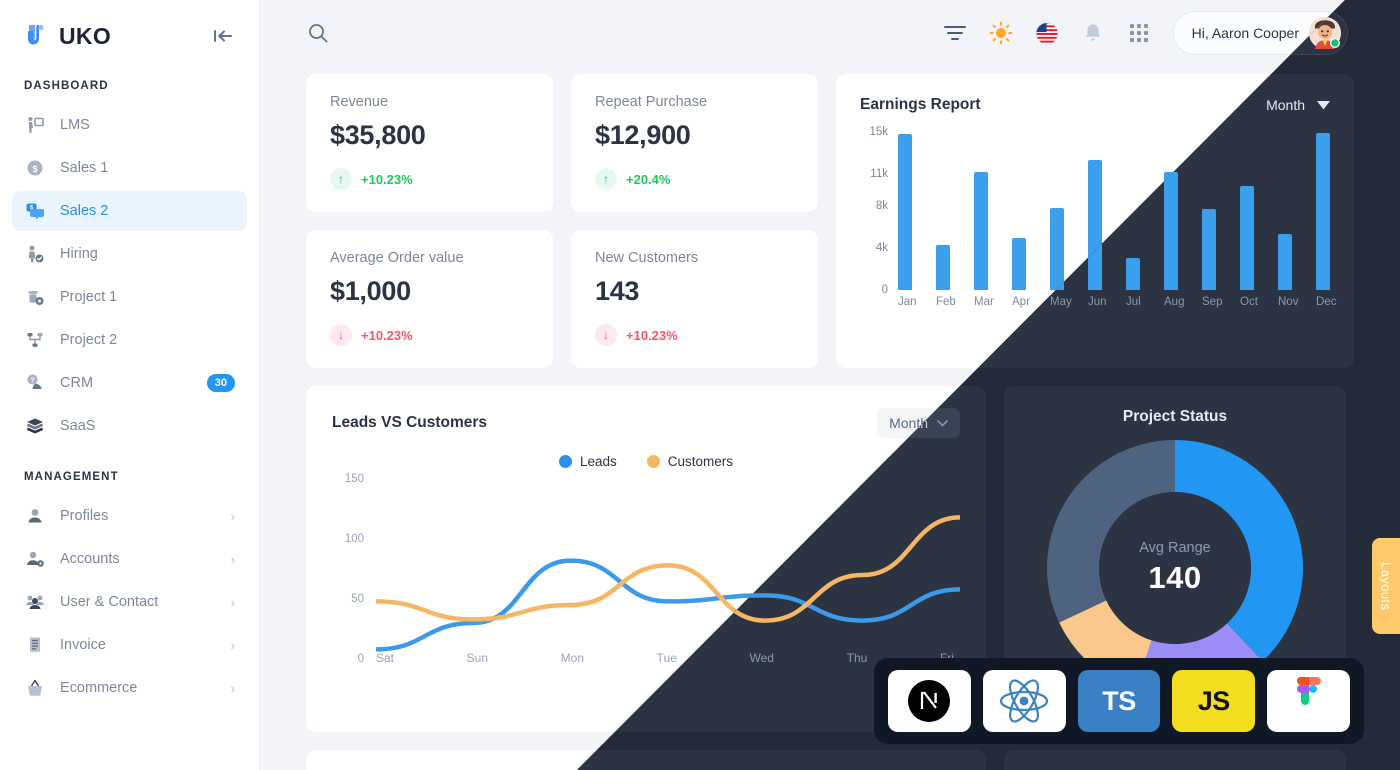 The image size is (1400, 770). Describe the element at coordinates (1047, 33) in the screenshot. I see `us-flag-icon` at that location.